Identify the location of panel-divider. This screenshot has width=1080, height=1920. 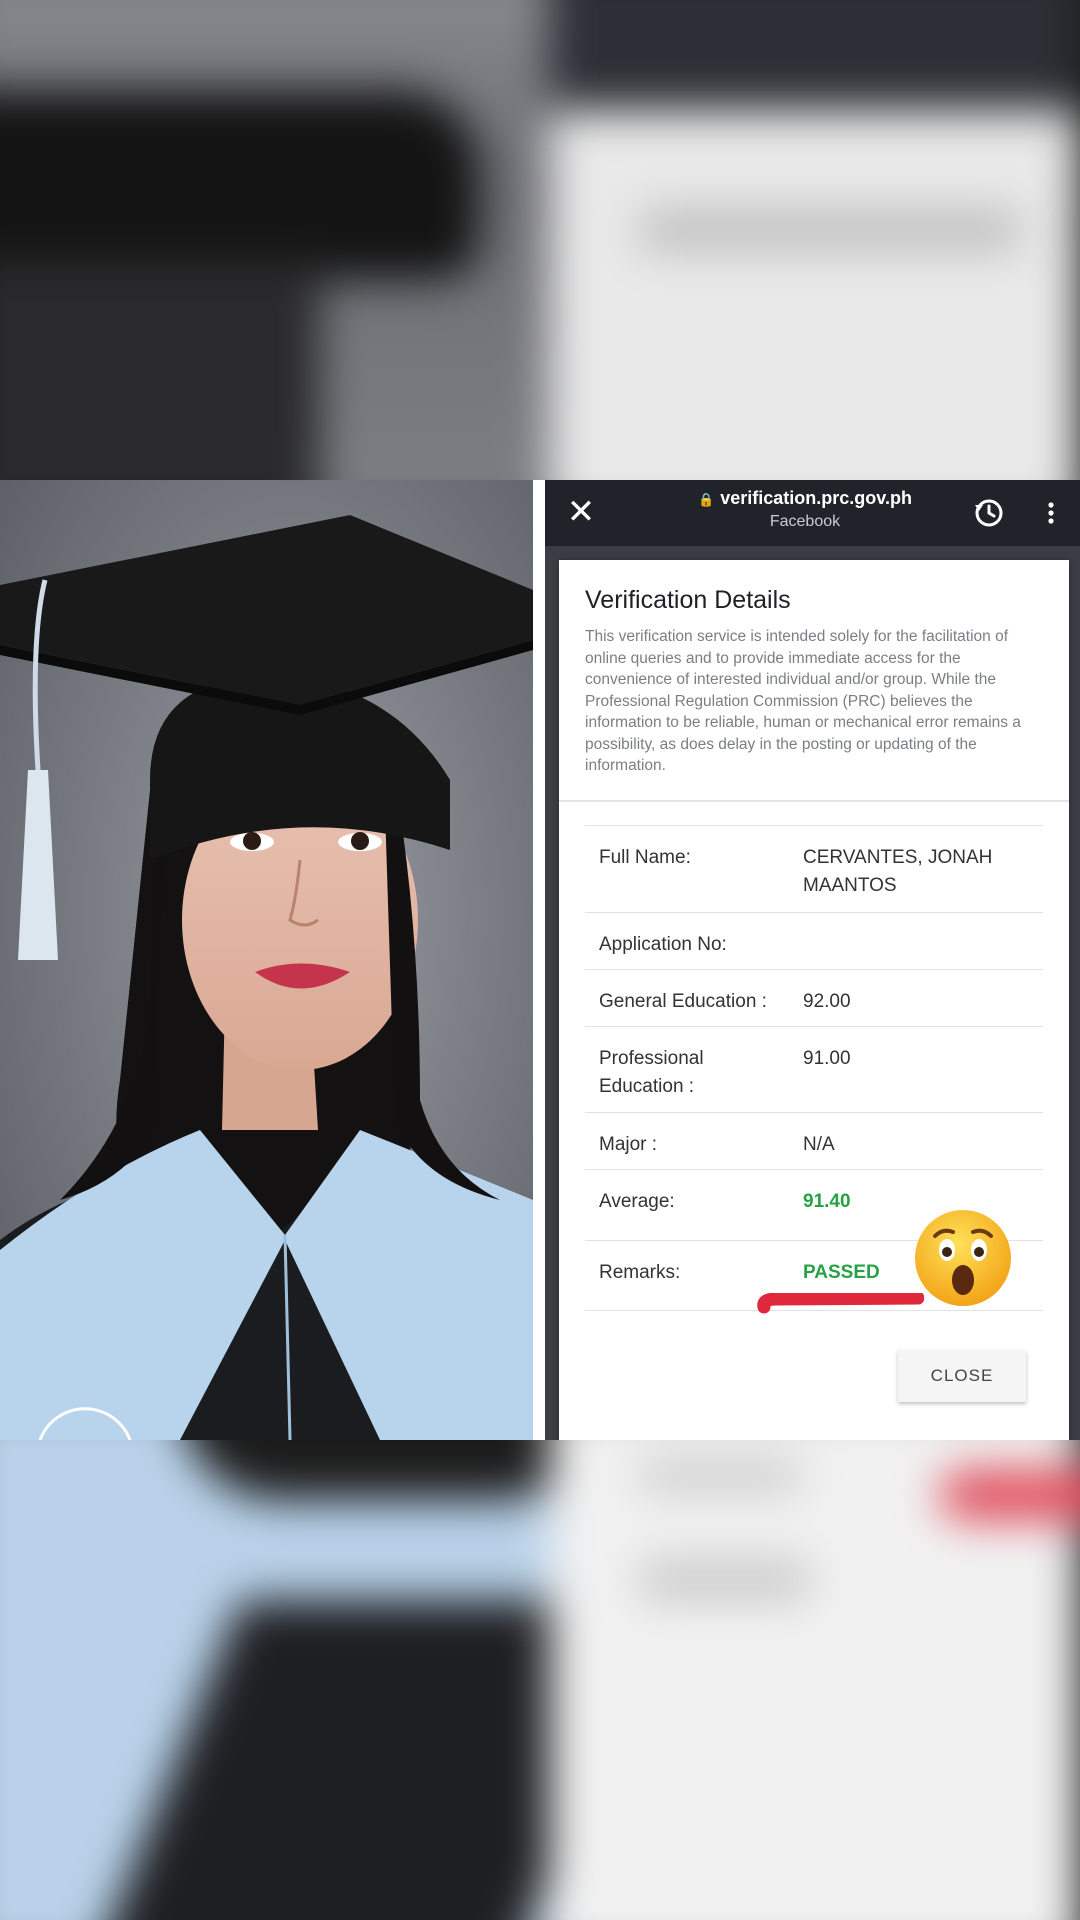
(539, 960).